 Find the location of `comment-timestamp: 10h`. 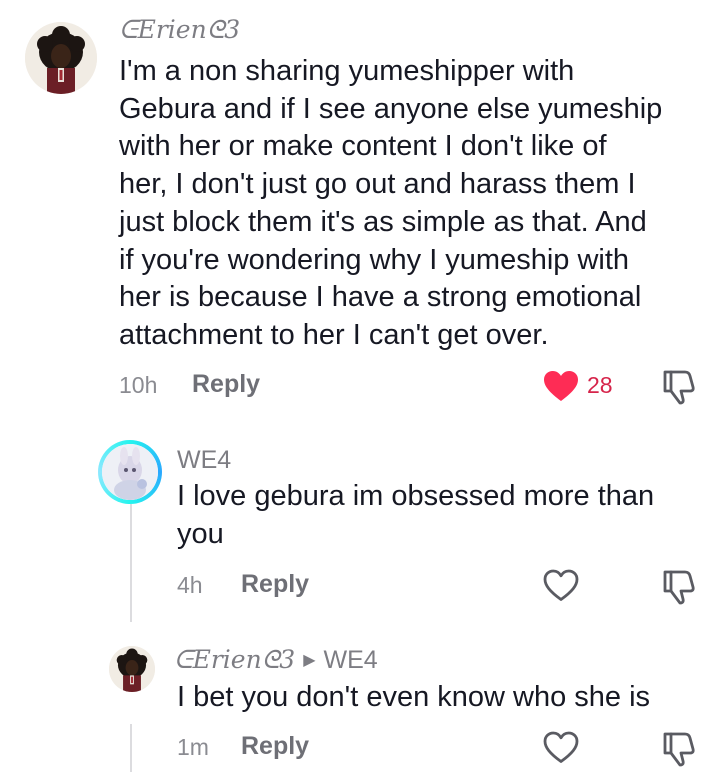

comment-timestamp: 10h is located at coordinates (138, 385).